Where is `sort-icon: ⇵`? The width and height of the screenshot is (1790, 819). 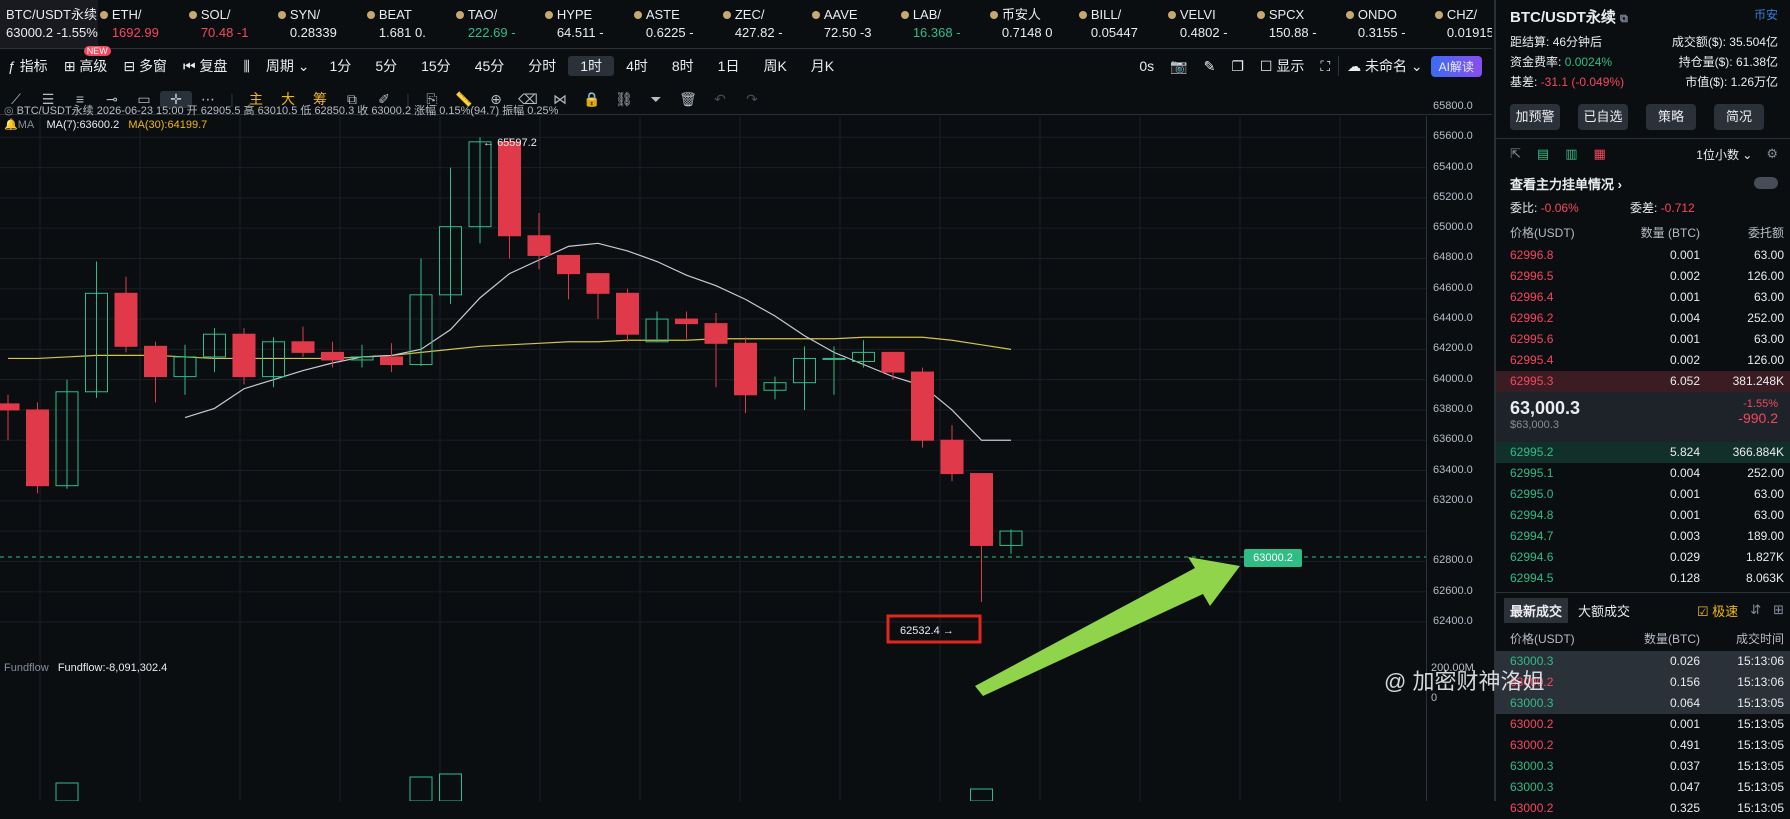 sort-icon: ⇵ is located at coordinates (1755, 610).